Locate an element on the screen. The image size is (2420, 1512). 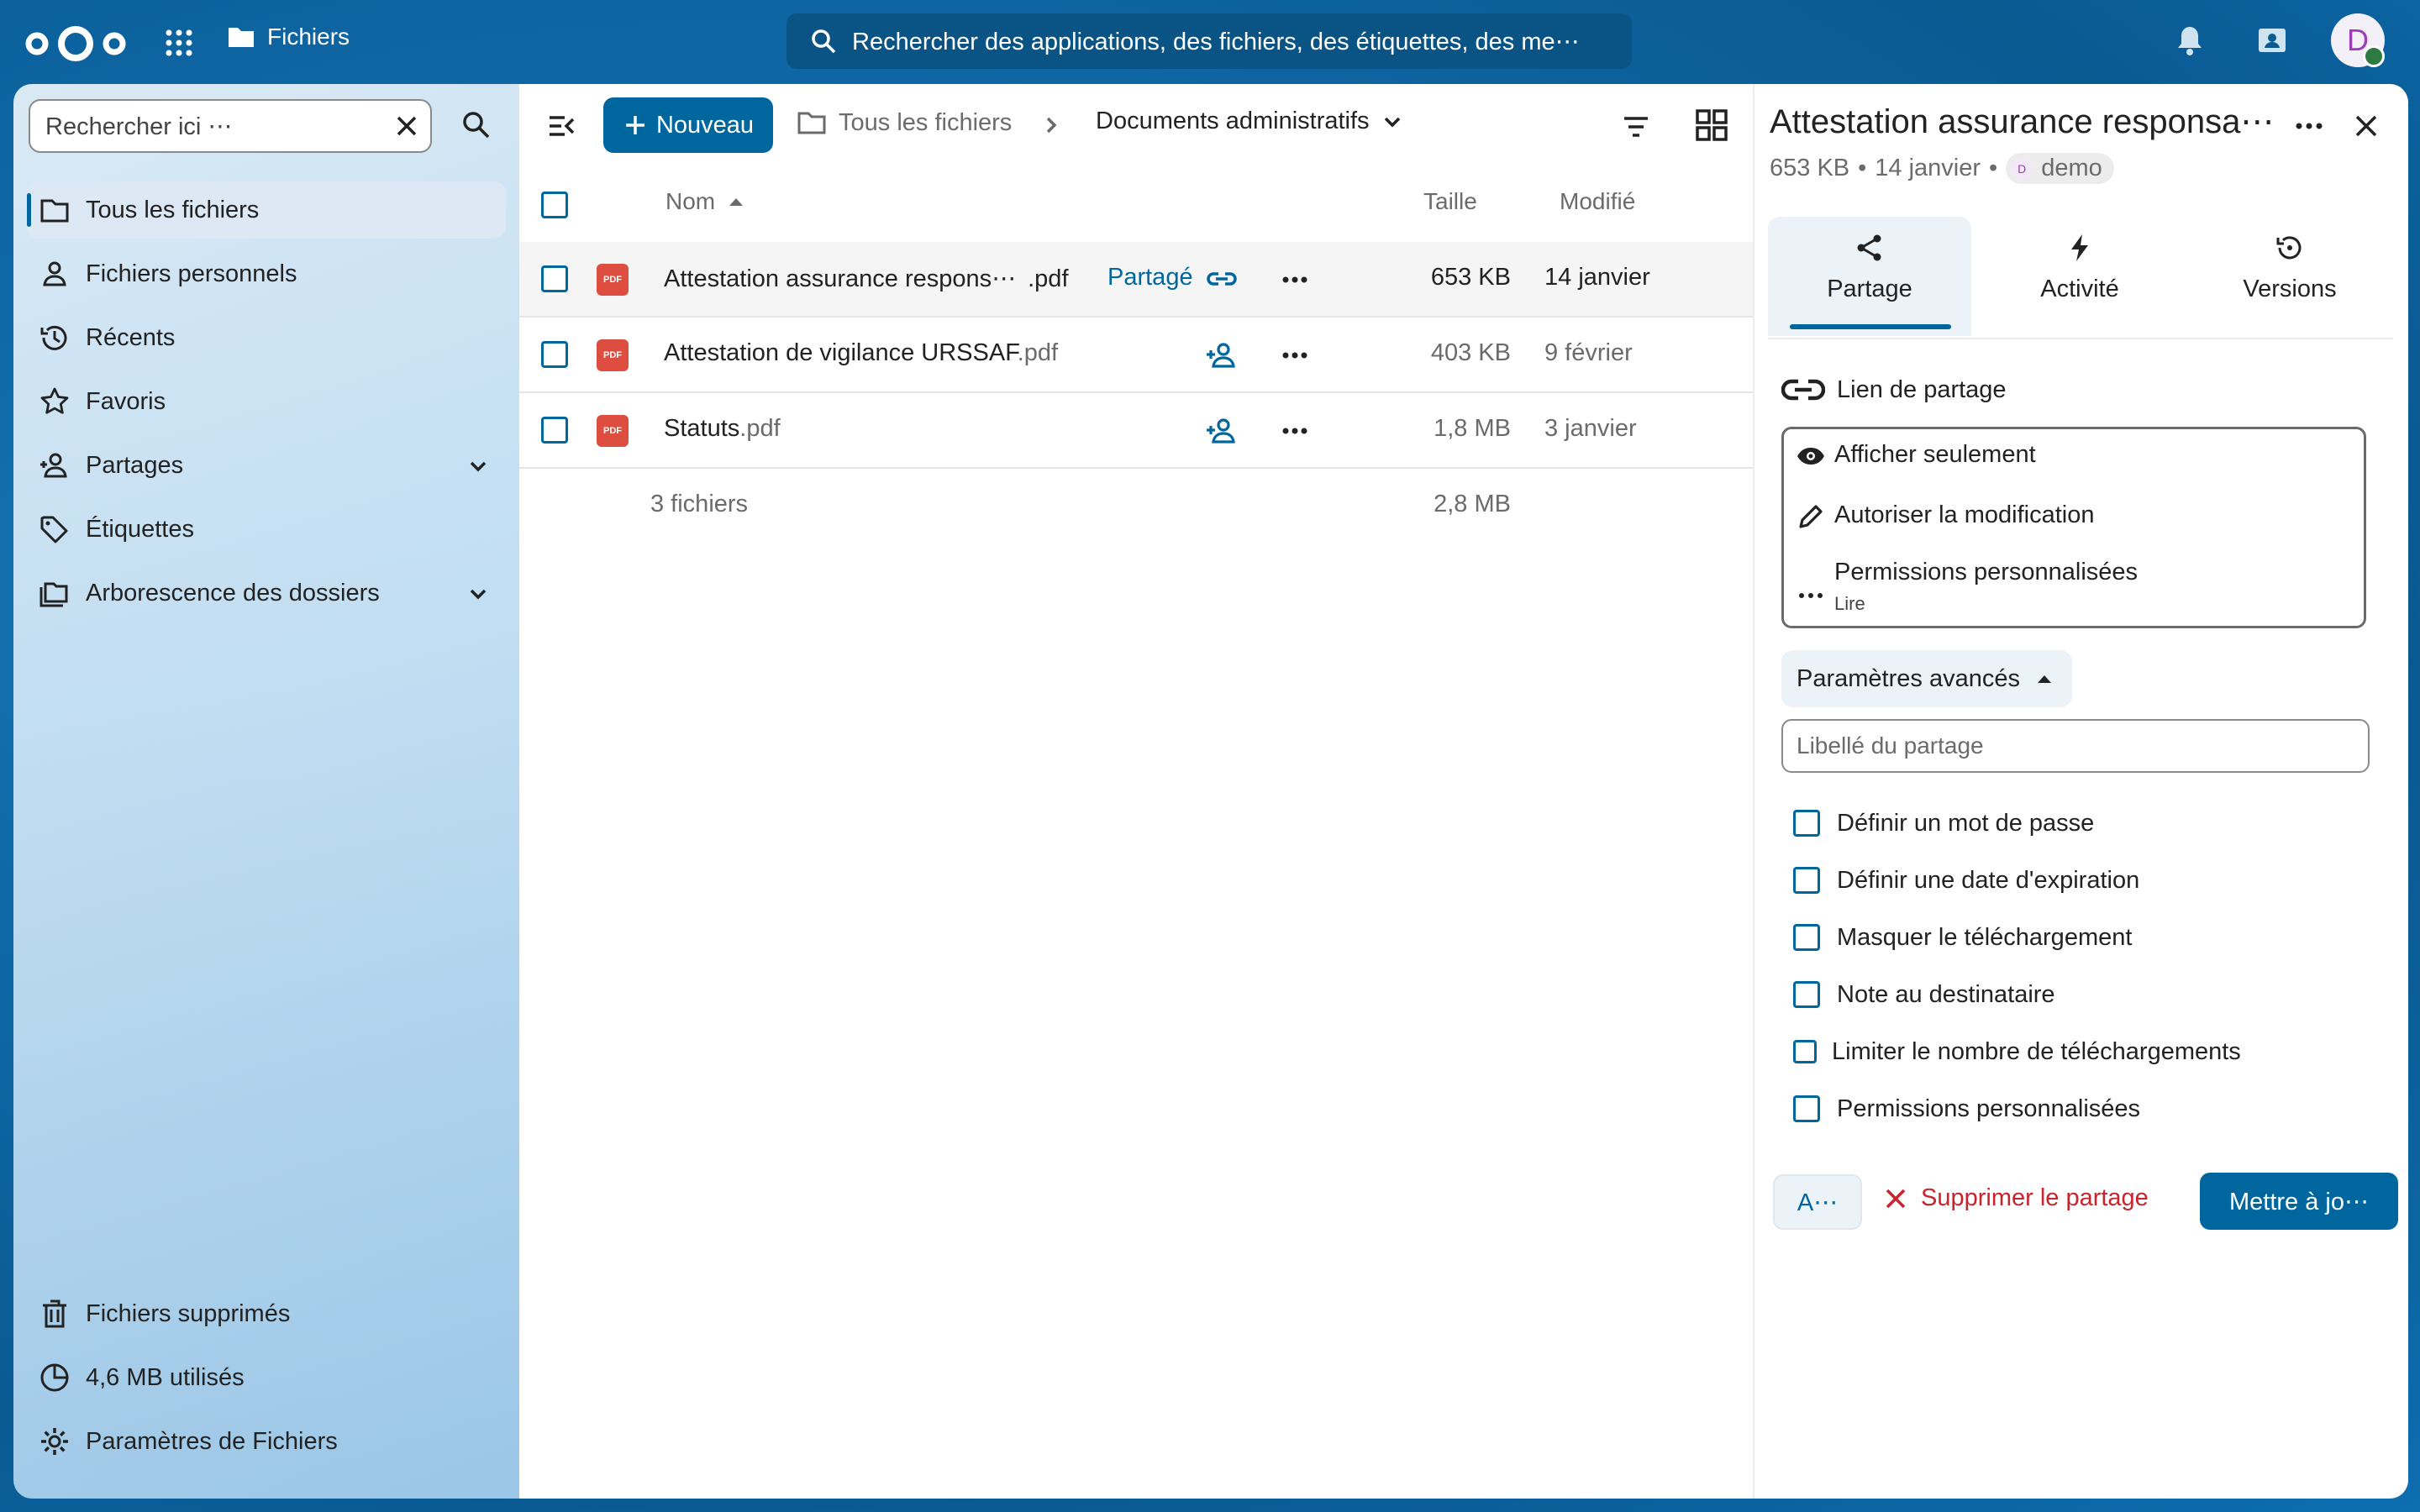
sort-ascending-icon is located at coordinates (736, 202).